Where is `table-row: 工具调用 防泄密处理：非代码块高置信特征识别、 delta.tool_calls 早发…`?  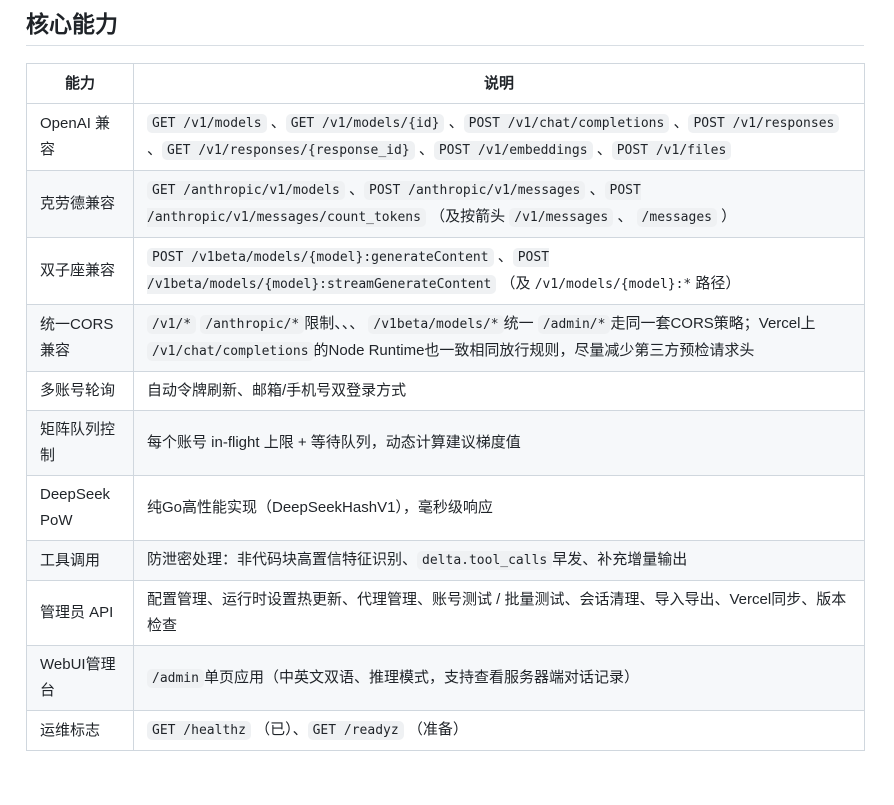
table-row: 工具调用 防泄密处理：非代码块高置信特征识别、 delta.tool_calls 早发… is located at coordinates (445, 560).